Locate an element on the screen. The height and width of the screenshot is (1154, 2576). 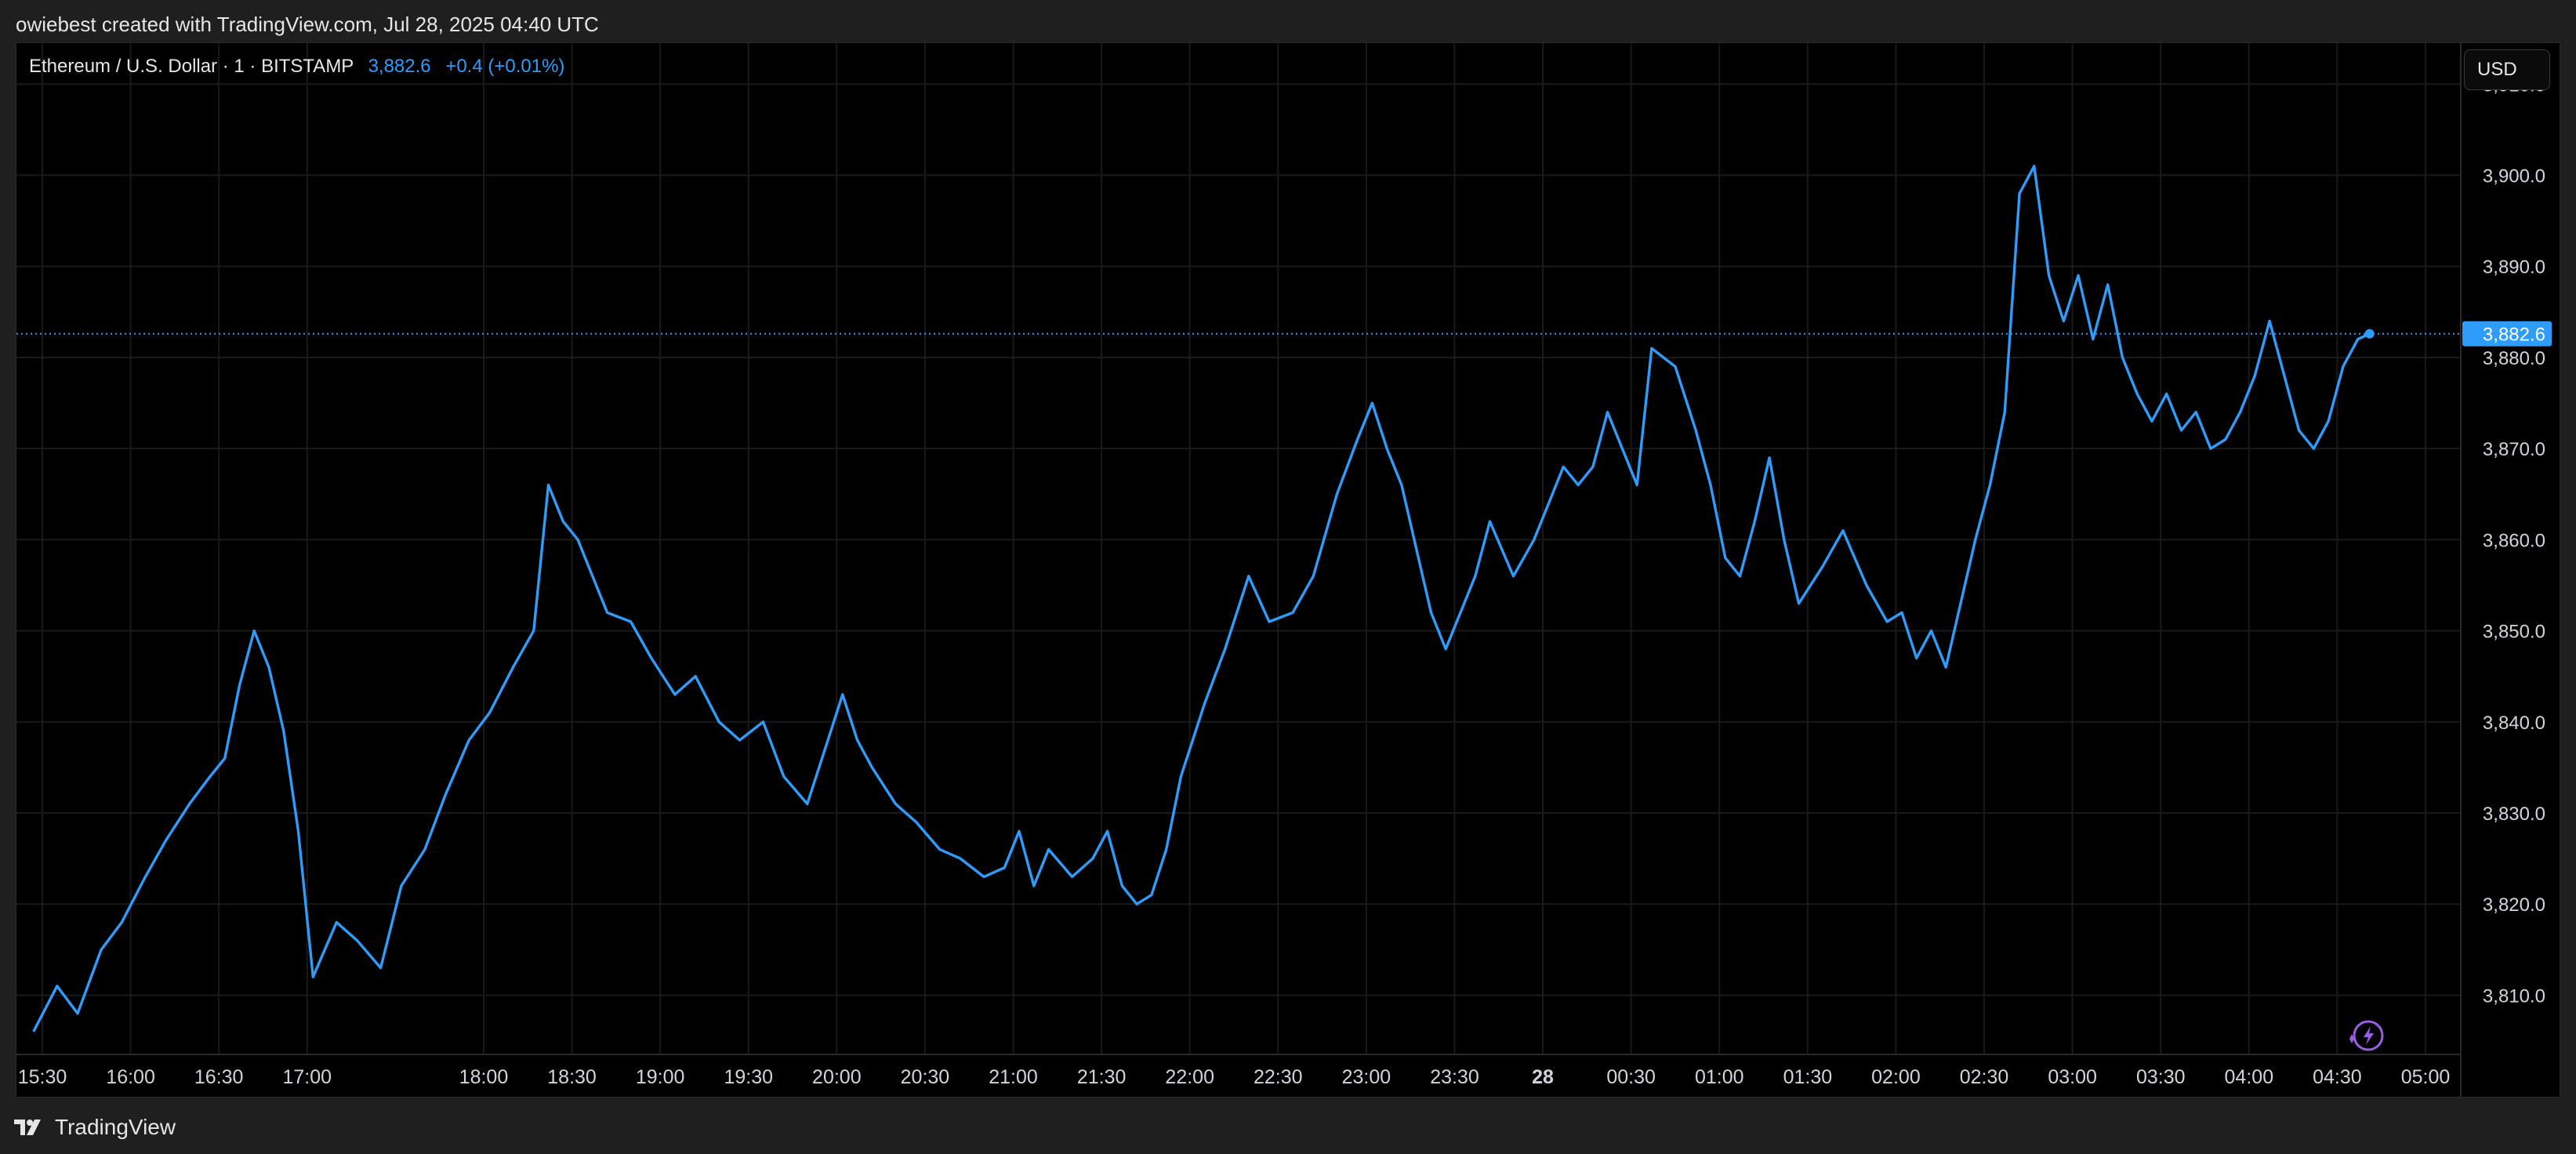
x-tick-label: 01:00 is located at coordinates (1719, 1077).